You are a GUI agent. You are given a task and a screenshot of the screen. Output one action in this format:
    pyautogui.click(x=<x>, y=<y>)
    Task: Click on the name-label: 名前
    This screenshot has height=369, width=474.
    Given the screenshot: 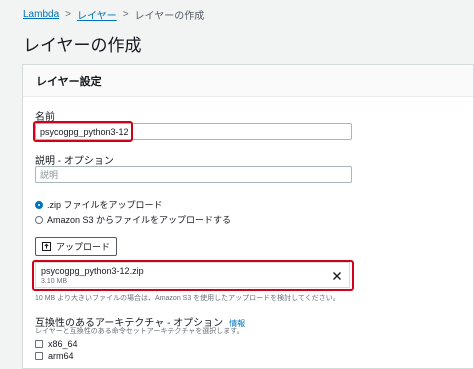 What is the action you would take?
    pyautogui.click(x=45, y=117)
    